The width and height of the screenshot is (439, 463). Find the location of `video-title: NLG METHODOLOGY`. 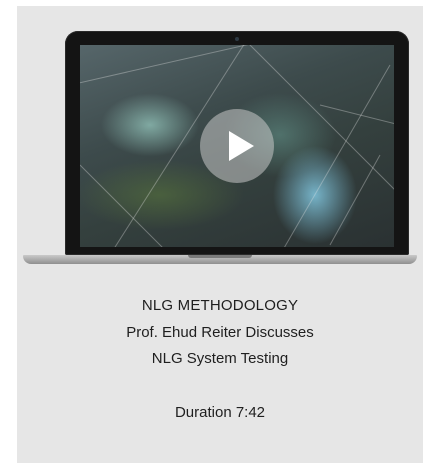

video-title: NLG METHODOLOGY is located at coordinates (220, 305).